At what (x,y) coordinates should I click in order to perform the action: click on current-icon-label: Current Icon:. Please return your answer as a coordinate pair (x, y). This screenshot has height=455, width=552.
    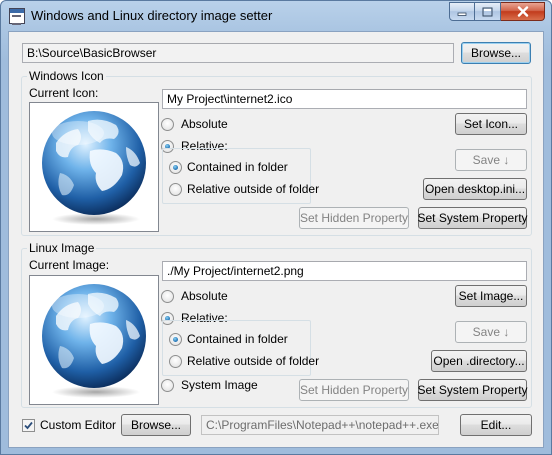
    Looking at the image, I should click on (64, 93).